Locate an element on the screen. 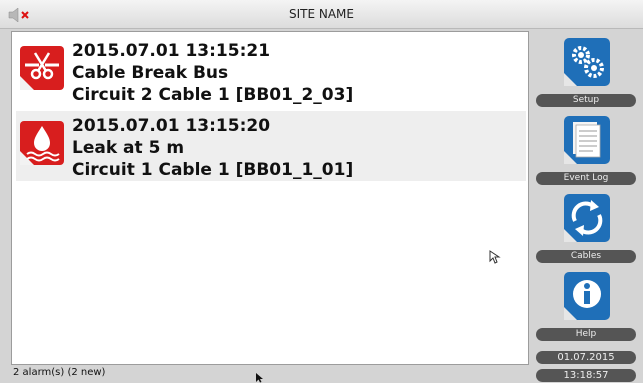  alarm-description: Leak at 5 m is located at coordinates (128, 148).